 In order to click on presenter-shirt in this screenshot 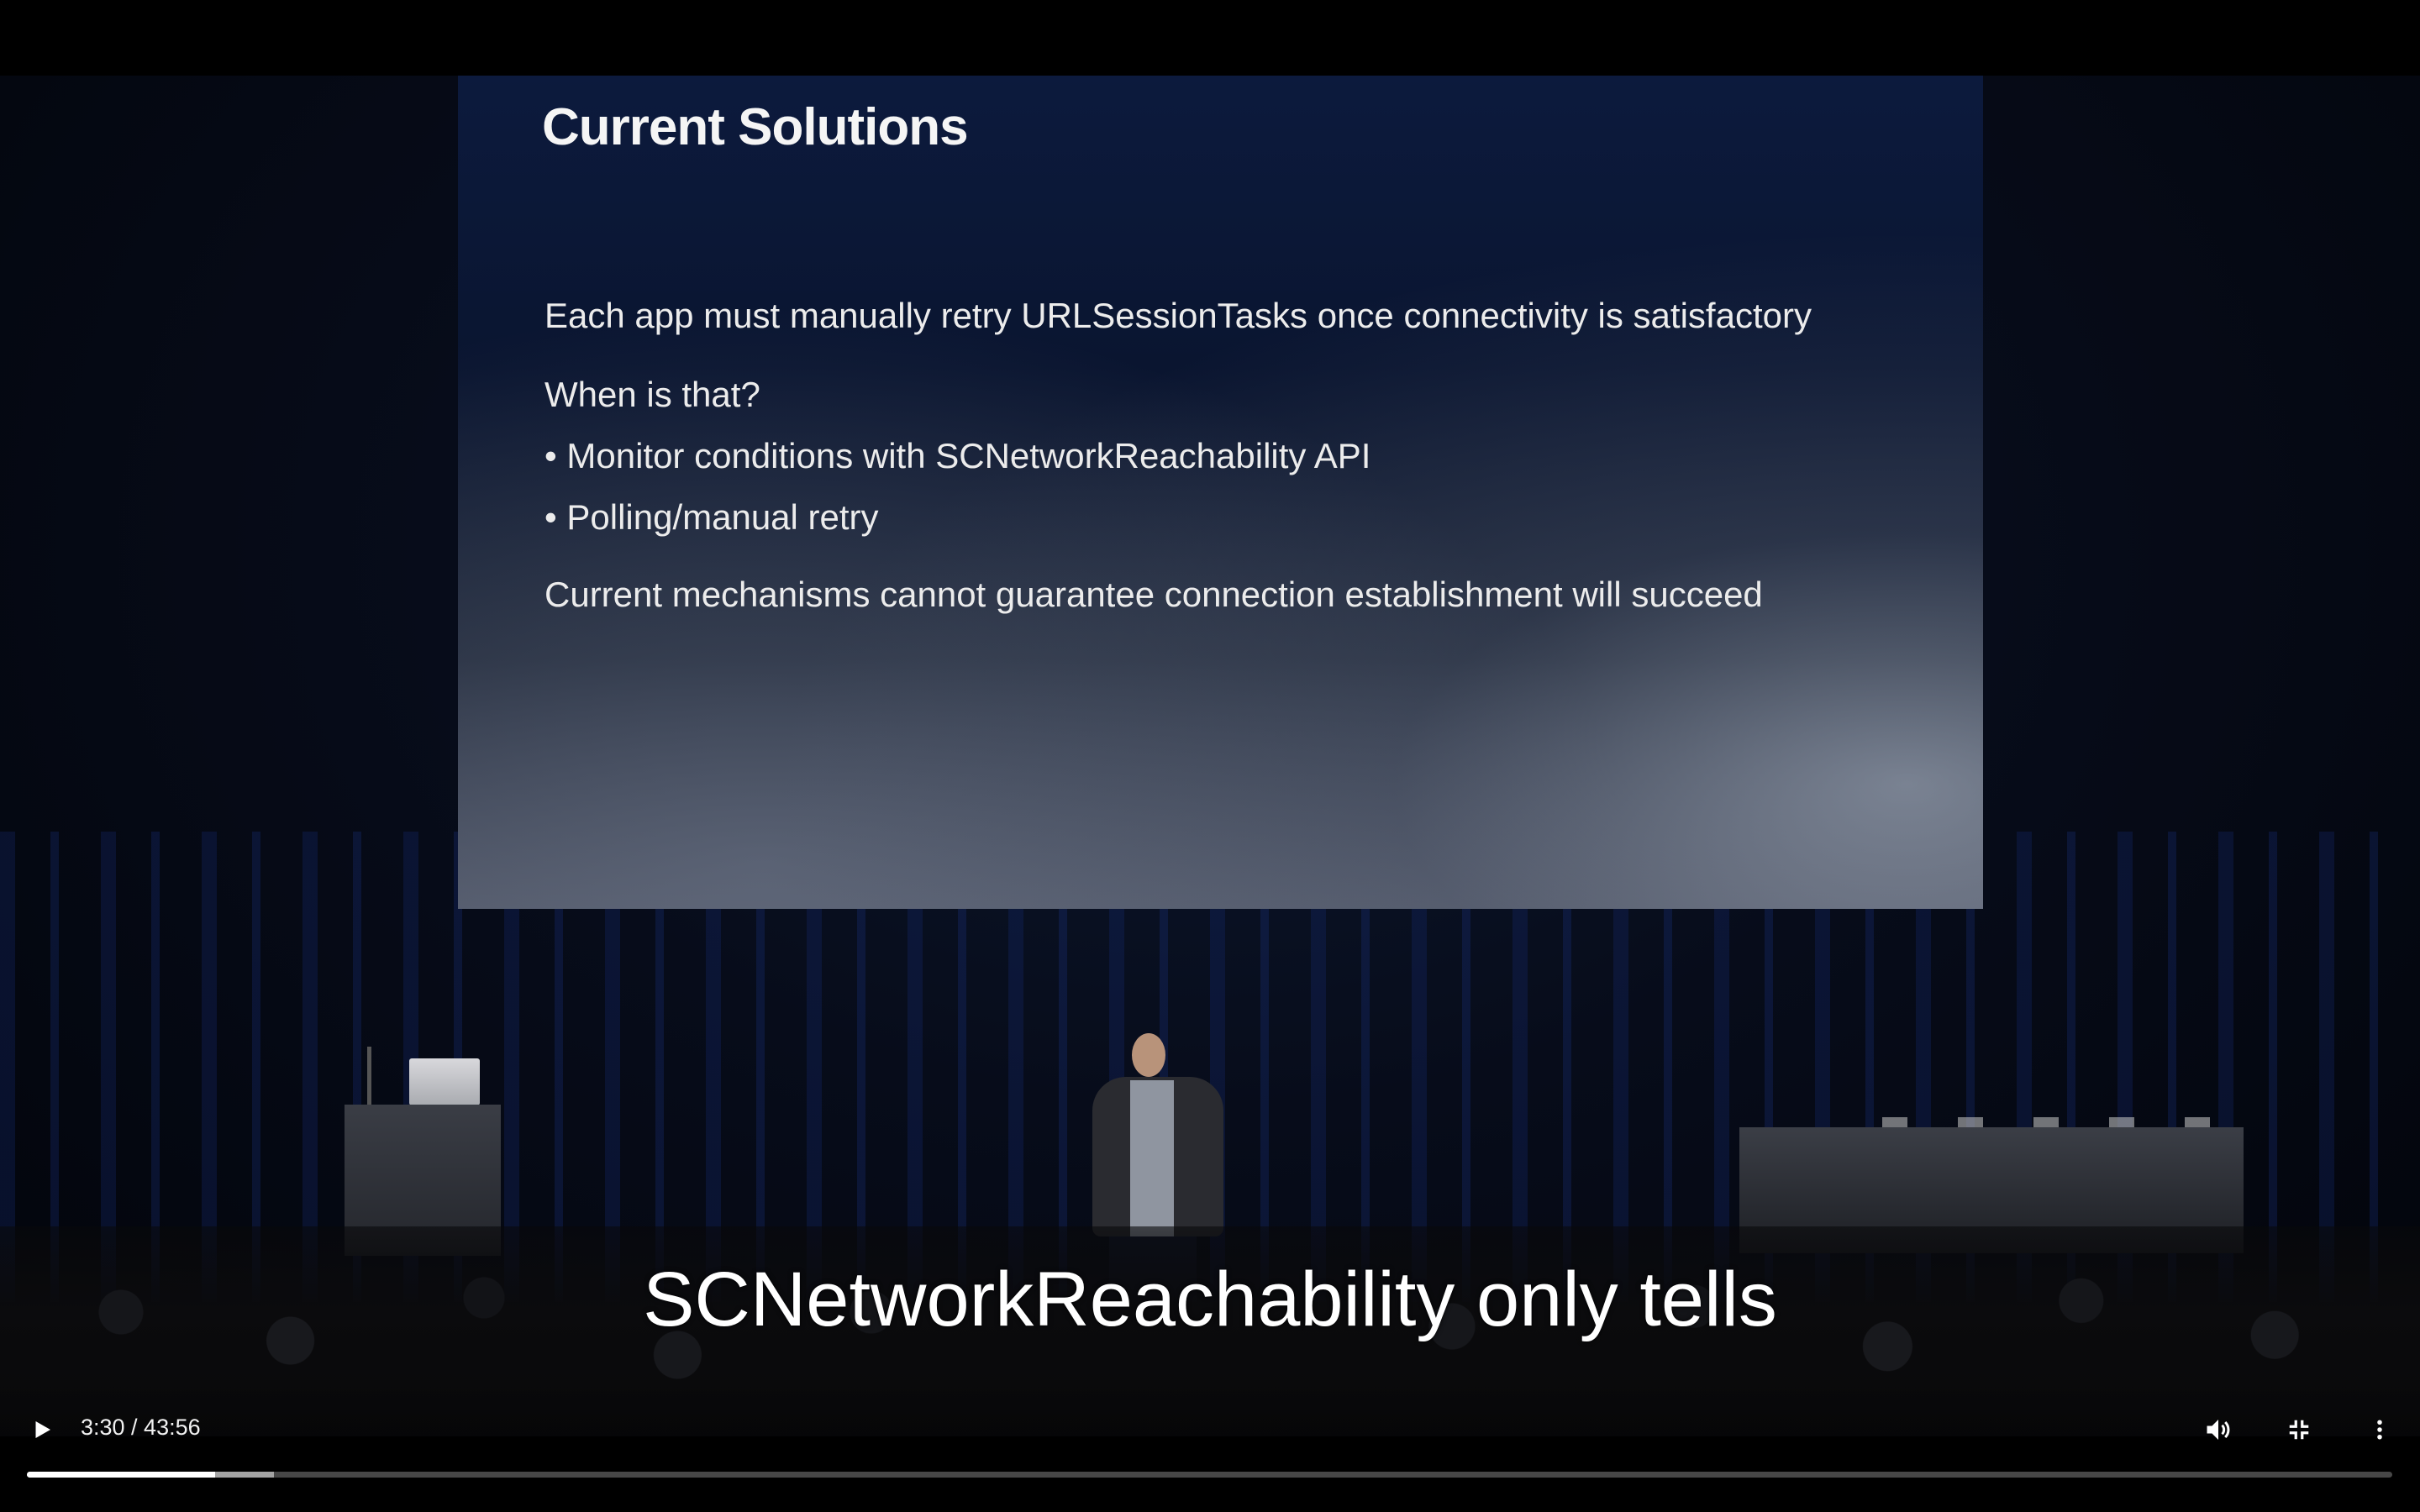, I will do `click(1152, 1160)`.